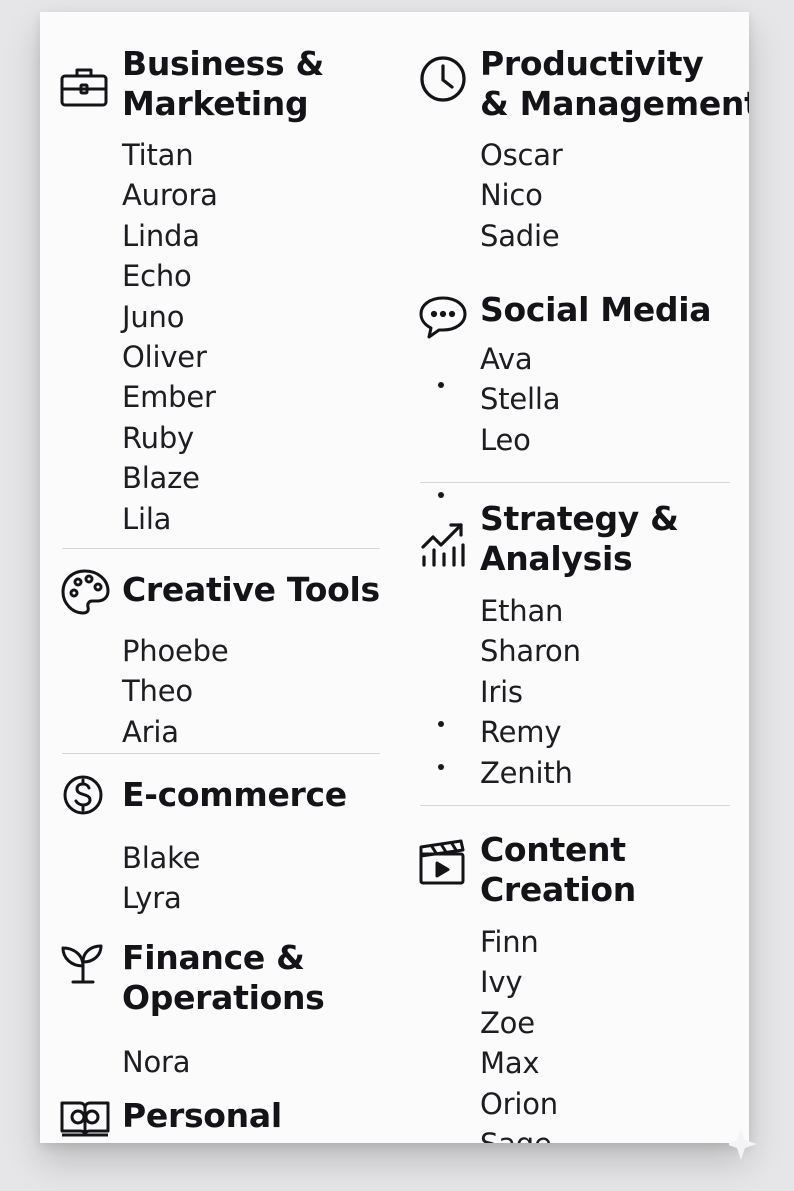 The width and height of the screenshot is (794, 1191). I want to click on list-item: Ethan, so click(530, 611).